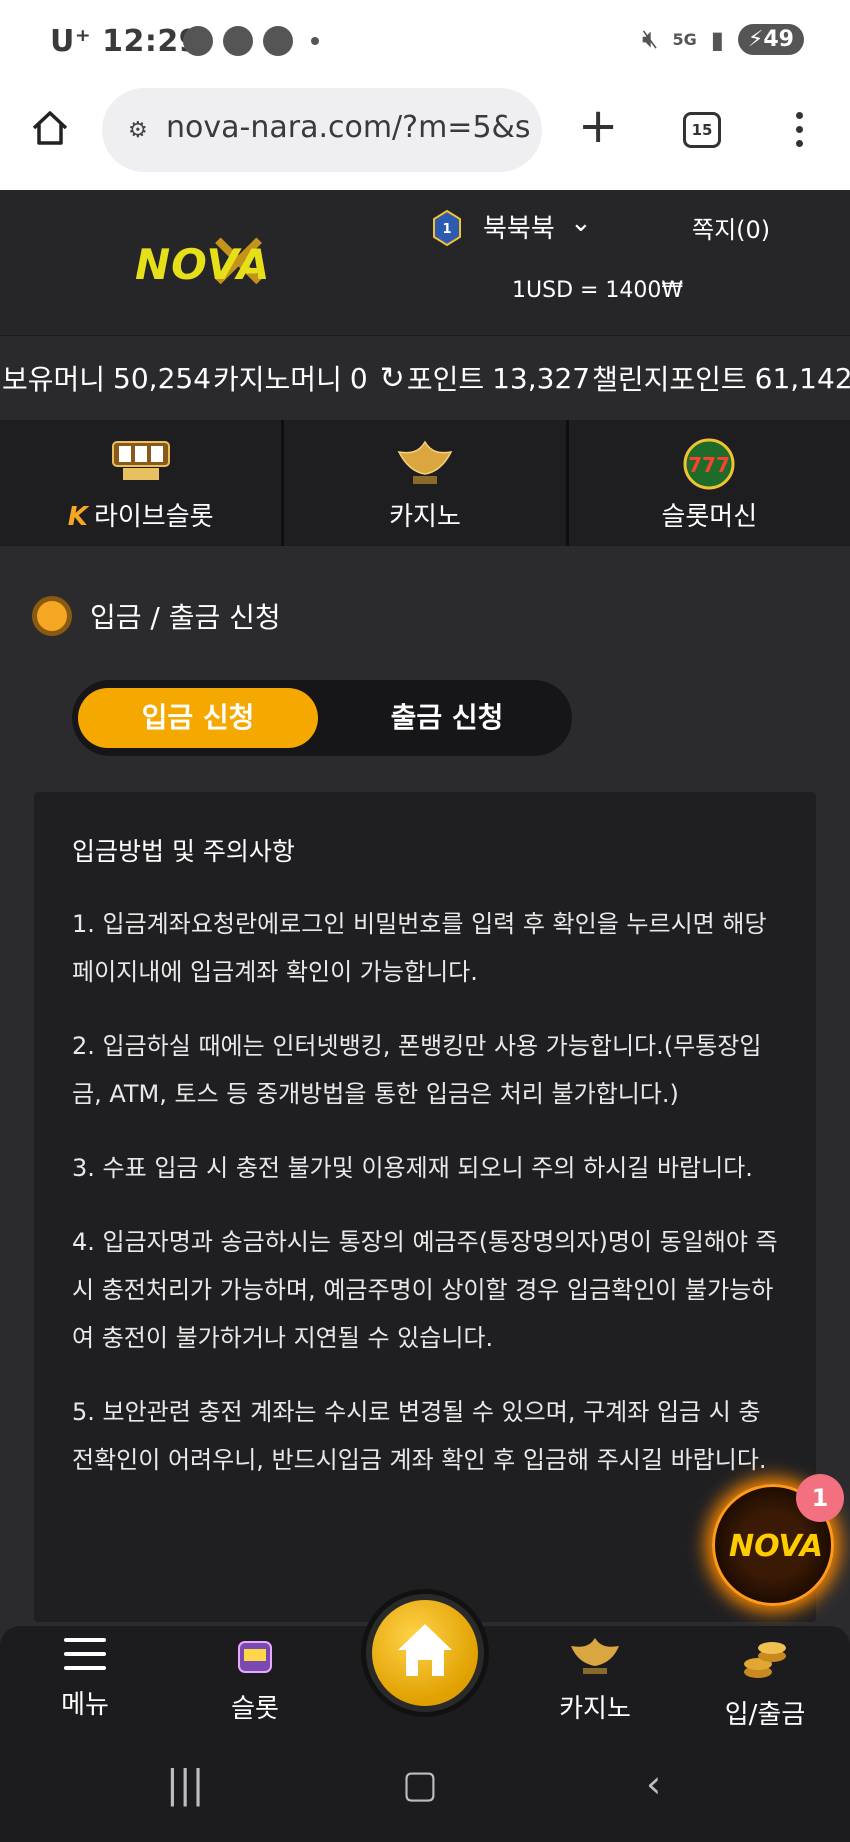 The image size is (850, 1842). What do you see at coordinates (420, 1784) in the screenshot?
I see `system-home-icon: ▢` at bounding box center [420, 1784].